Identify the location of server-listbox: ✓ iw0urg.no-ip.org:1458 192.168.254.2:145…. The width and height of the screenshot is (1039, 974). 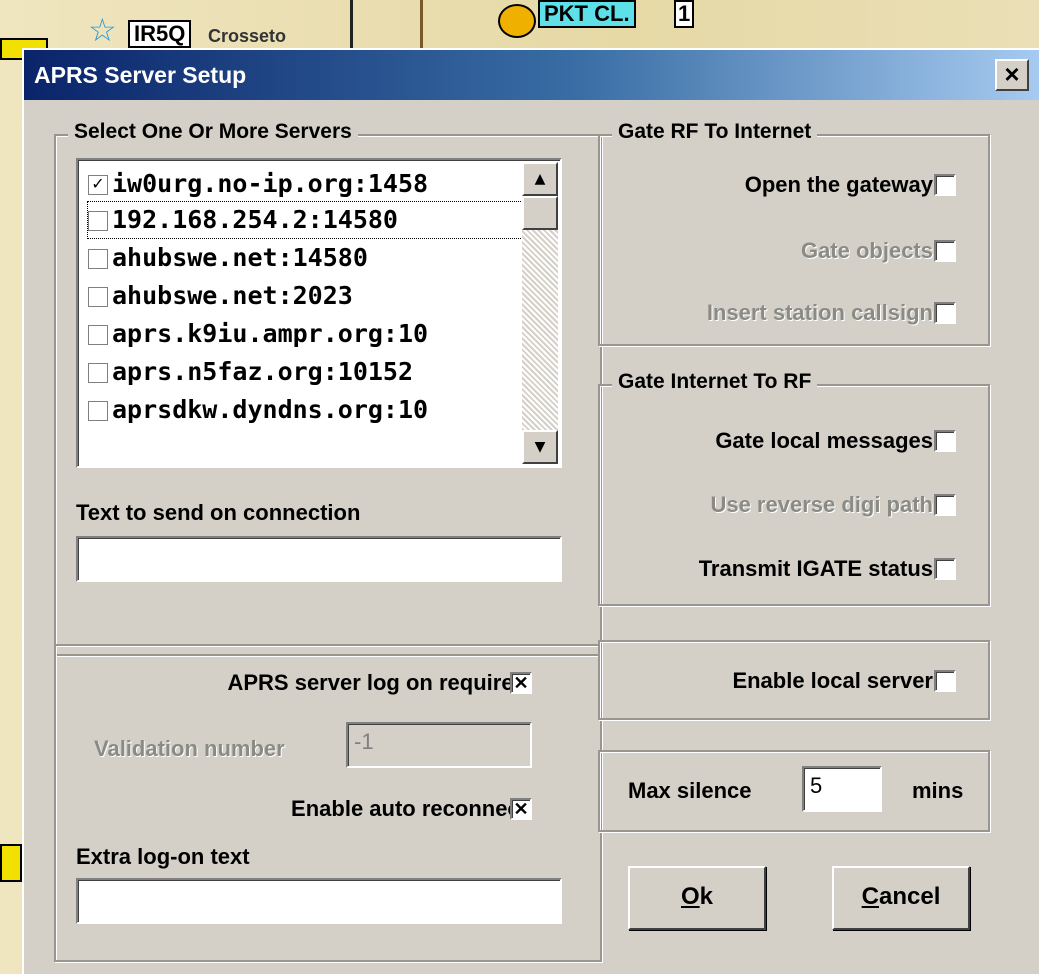
(319, 313).